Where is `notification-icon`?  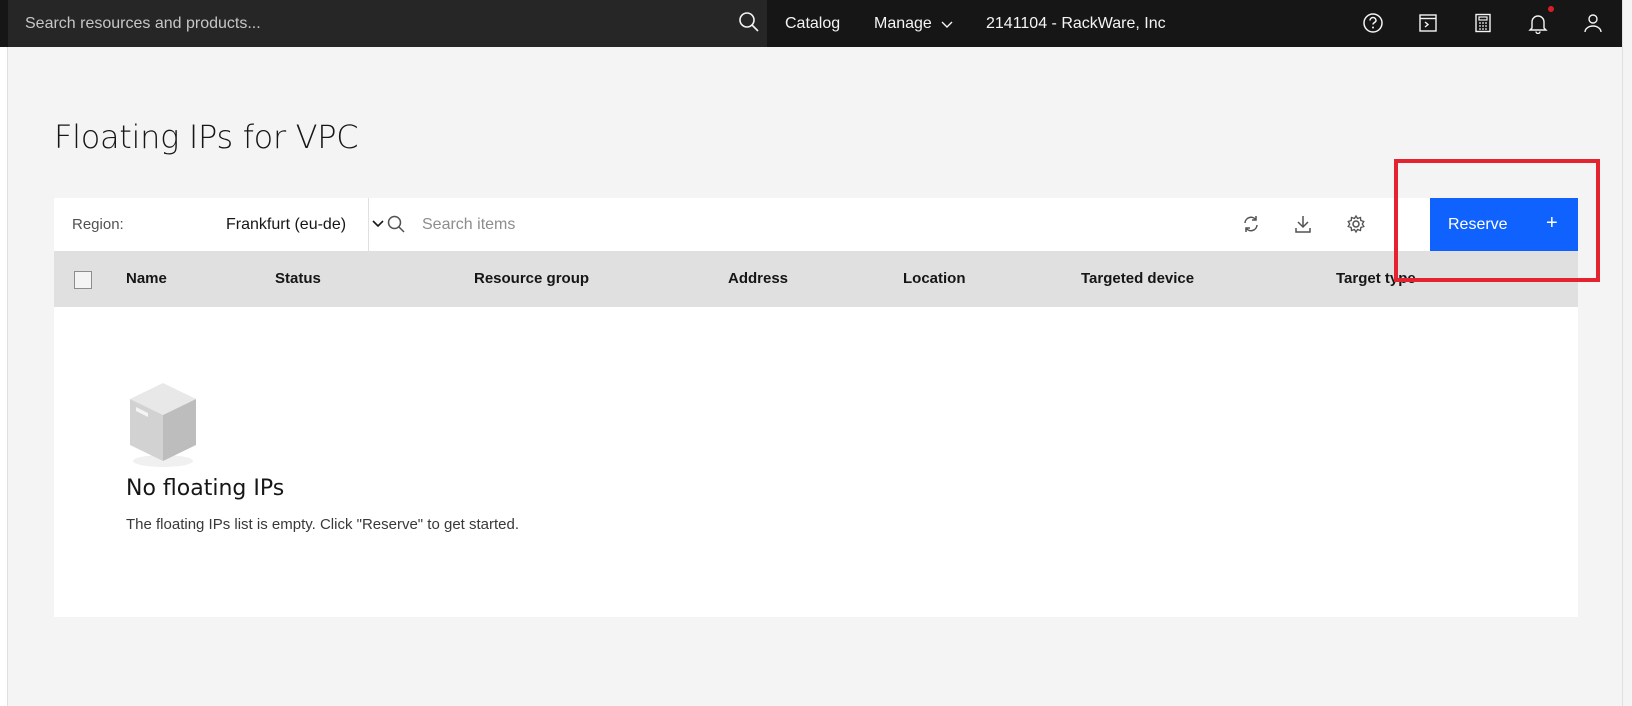
notification-icon is located at coordinates (1538, 23).